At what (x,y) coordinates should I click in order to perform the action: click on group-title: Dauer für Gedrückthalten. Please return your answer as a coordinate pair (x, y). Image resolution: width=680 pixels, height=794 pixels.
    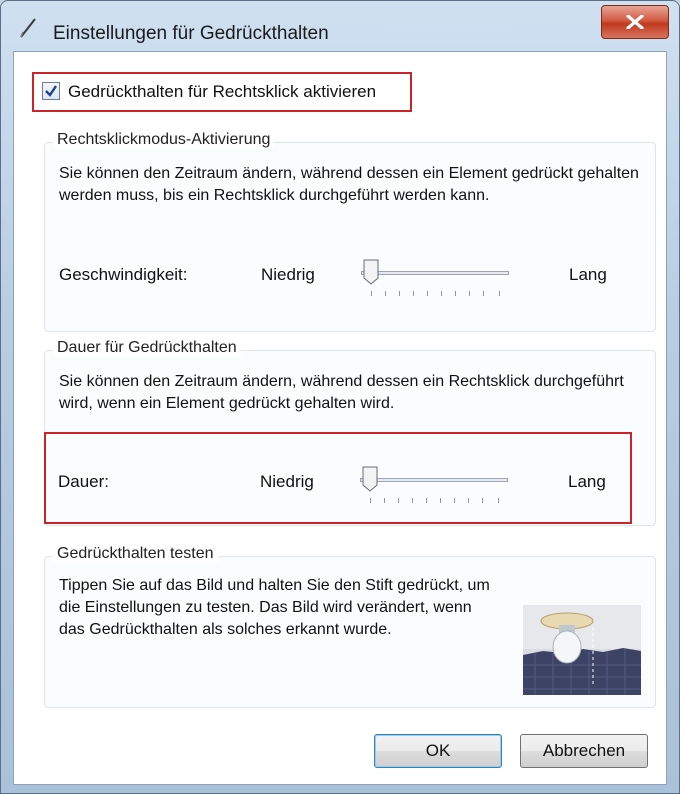
    Looking at the image, I should click on (147, 348).